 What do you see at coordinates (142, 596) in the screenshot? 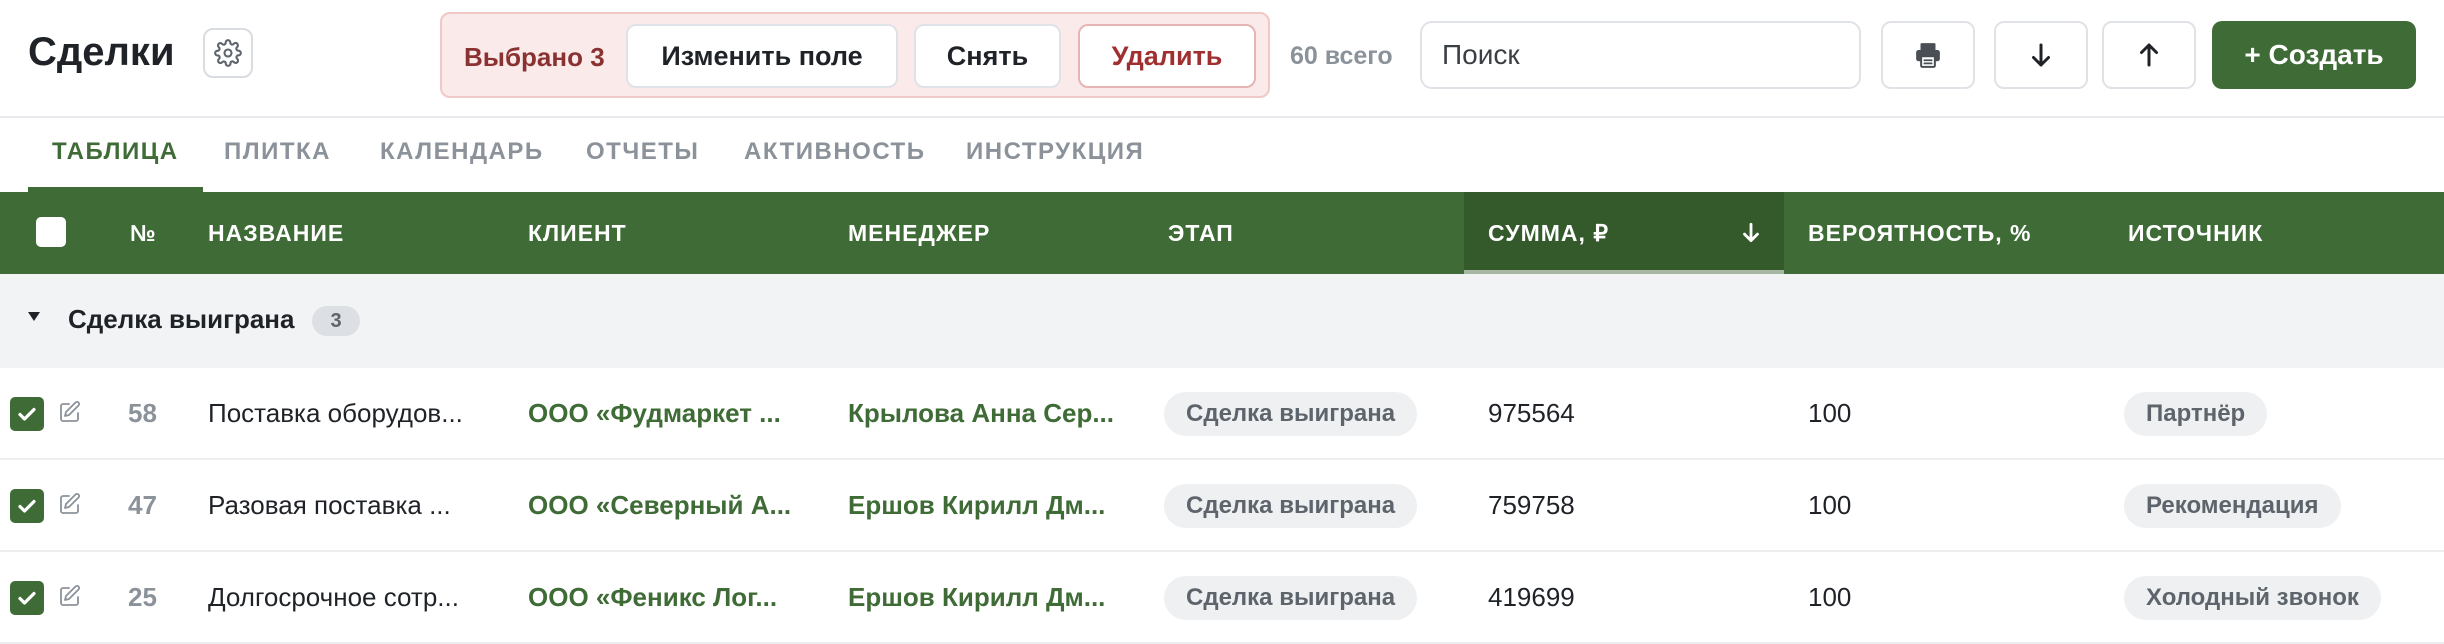
I see `deal-number: 25` at bounding box center [142, 596].